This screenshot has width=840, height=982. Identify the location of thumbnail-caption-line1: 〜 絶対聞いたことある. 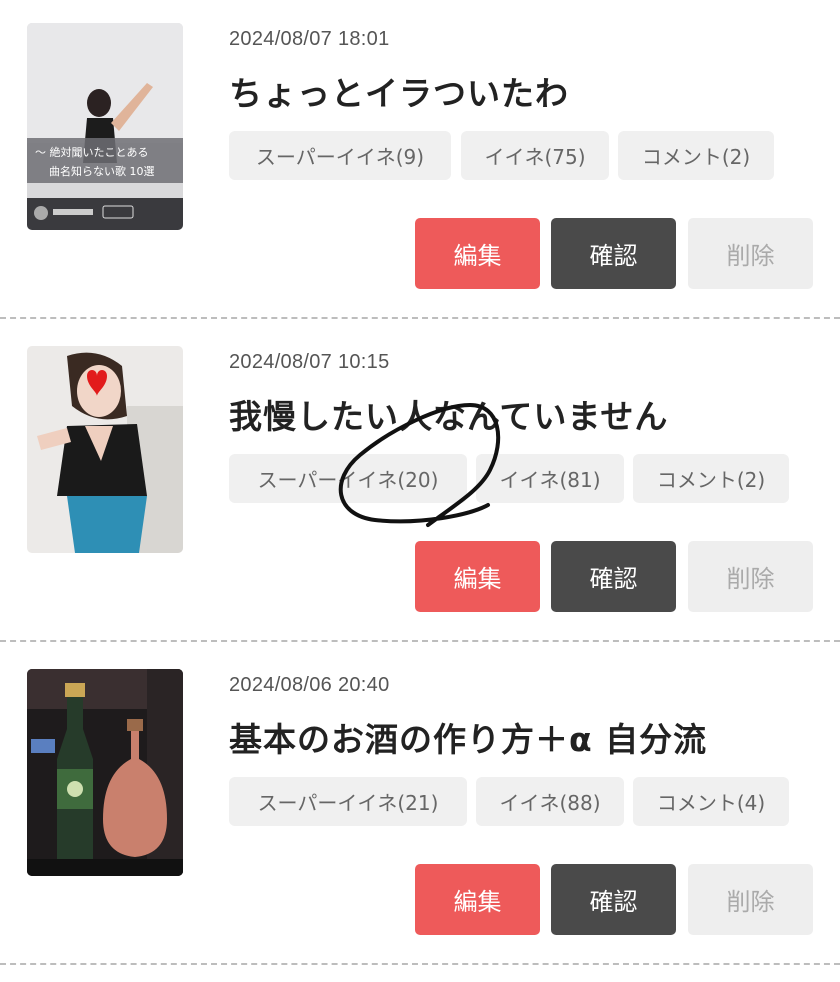
(92, 152).